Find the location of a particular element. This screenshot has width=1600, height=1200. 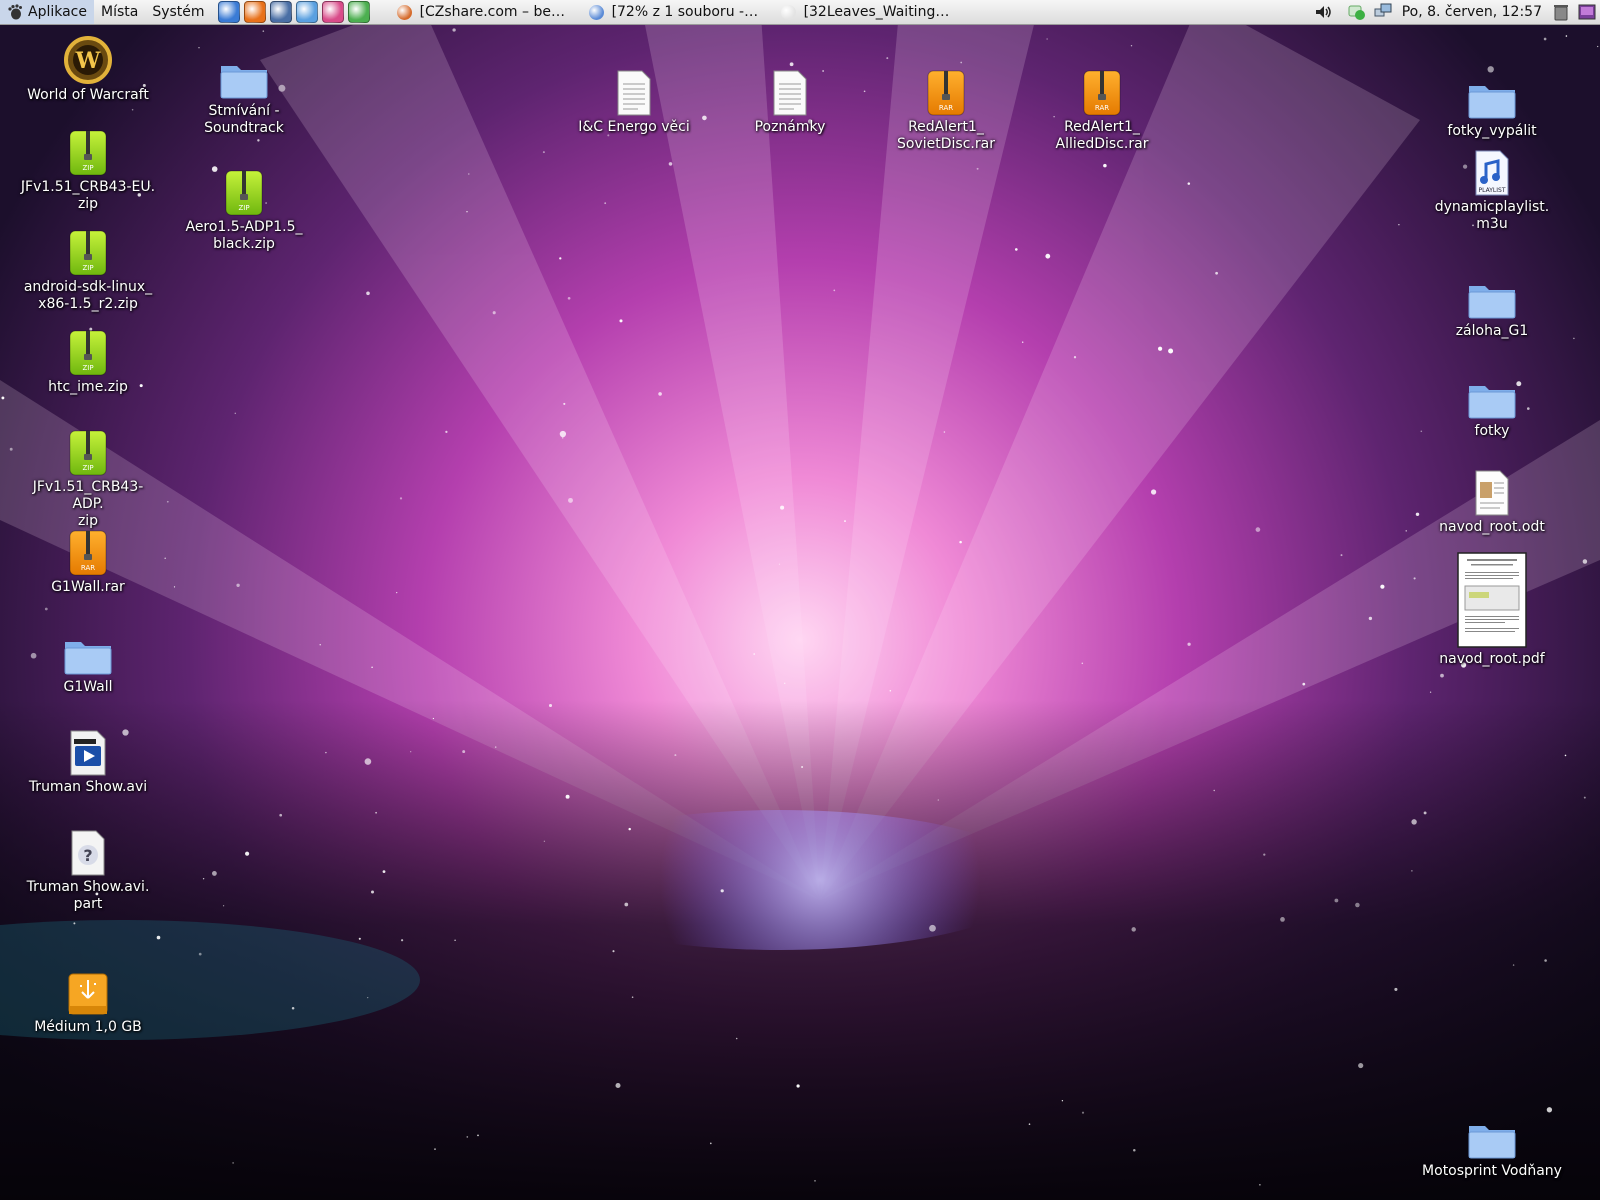

desktop-icon-zip: ZIP htc_ime.zip is located at coordinates (88, 362).